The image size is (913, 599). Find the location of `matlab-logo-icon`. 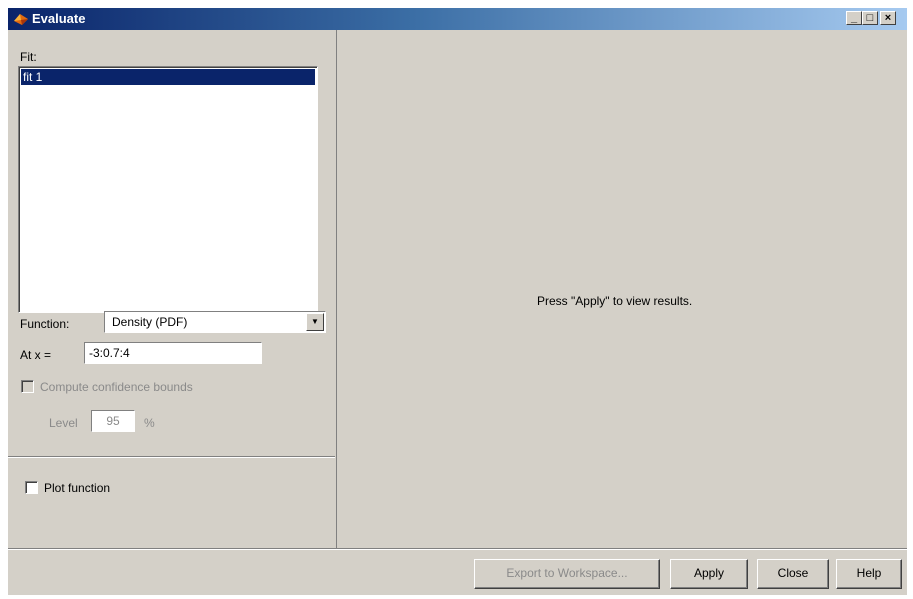

matlab-logo-icon is located at coordinates (21, 19).